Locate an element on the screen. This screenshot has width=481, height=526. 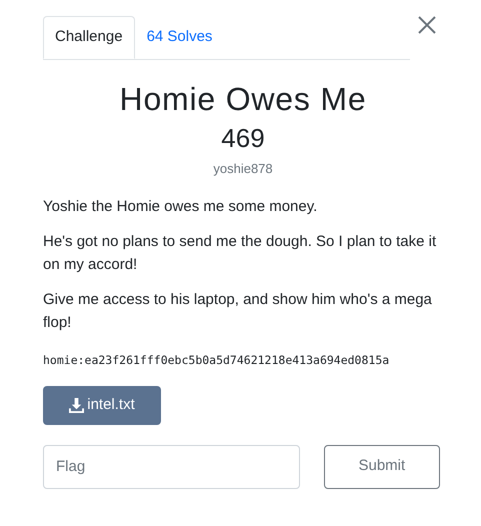
author: yoshie878 is located at coordinates (243, 169).